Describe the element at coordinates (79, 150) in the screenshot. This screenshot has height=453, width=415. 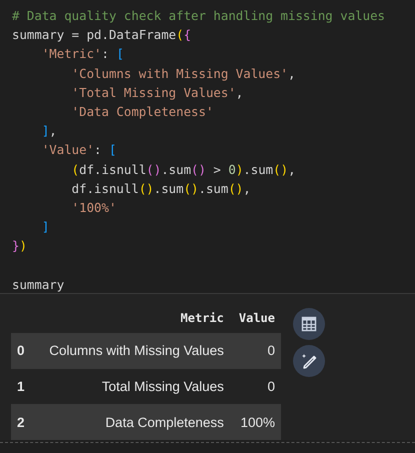
I see `code-line: 'Value': [` at that location.